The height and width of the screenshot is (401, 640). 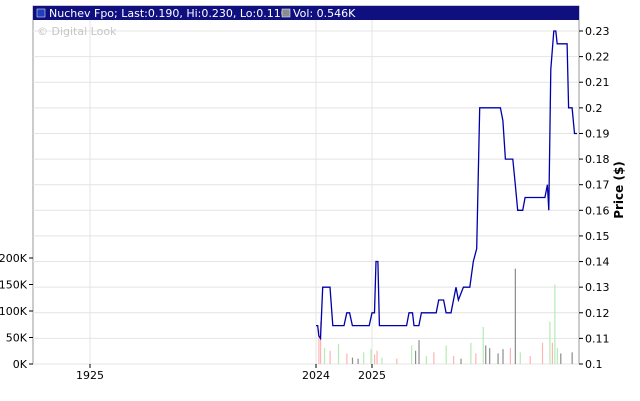 What do you see at coordinates (597, 57) in the screenshot?
I see `price-tick-label: 0.22` at bounding box center [597, 57].